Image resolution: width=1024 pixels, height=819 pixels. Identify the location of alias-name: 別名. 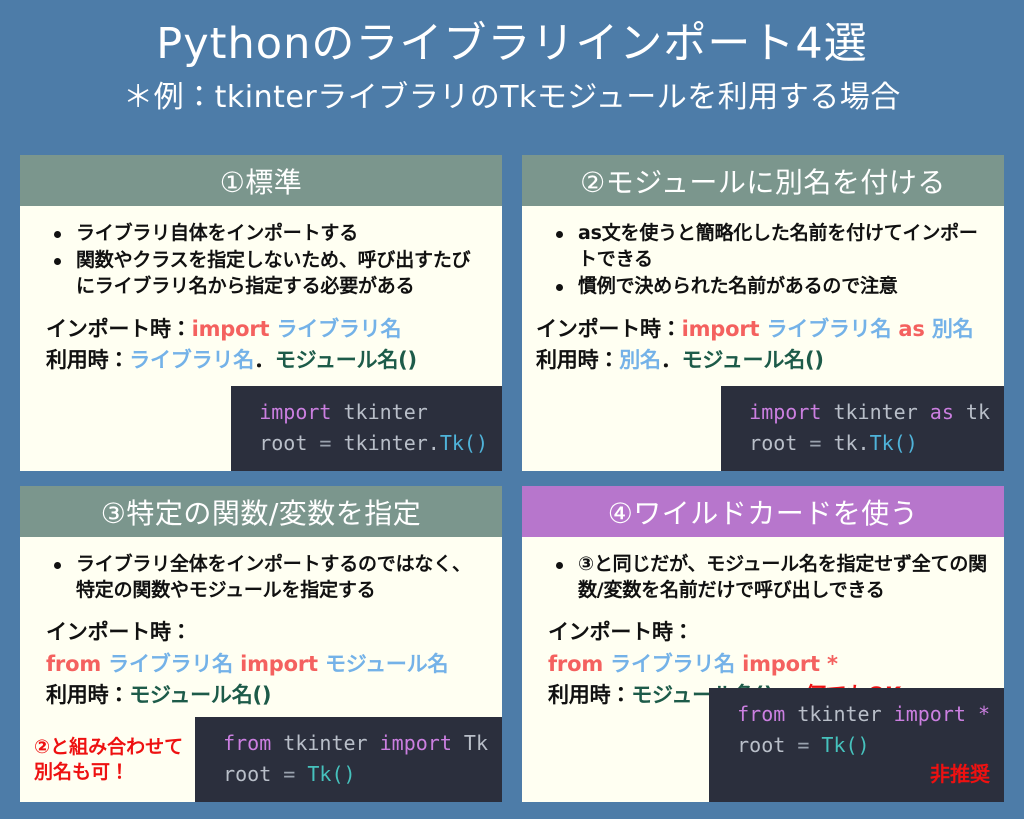
(952, 328).